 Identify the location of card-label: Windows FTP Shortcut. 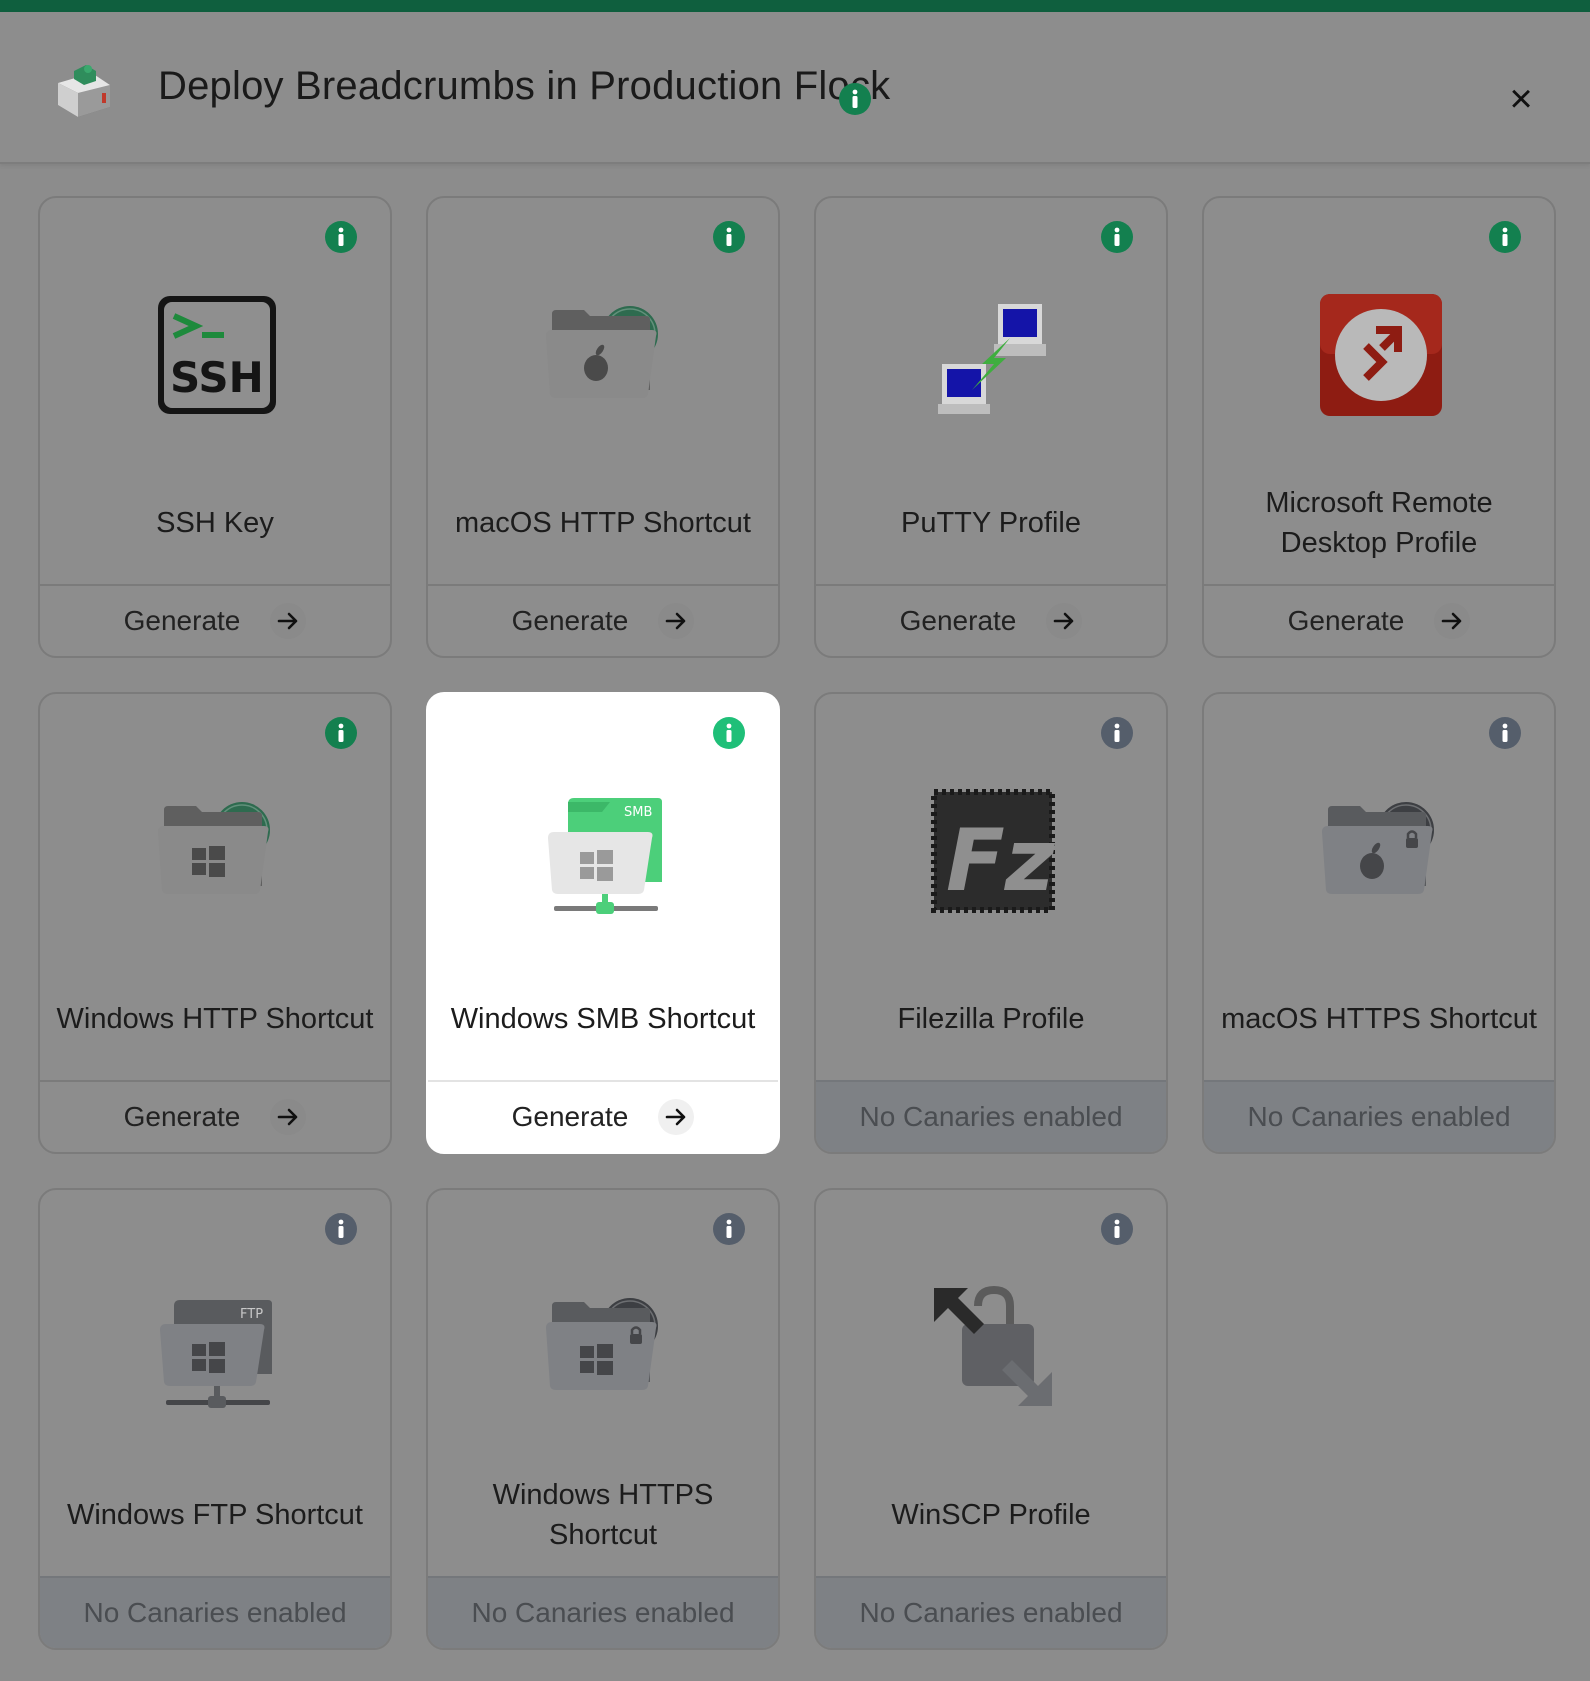
(214, 1515).